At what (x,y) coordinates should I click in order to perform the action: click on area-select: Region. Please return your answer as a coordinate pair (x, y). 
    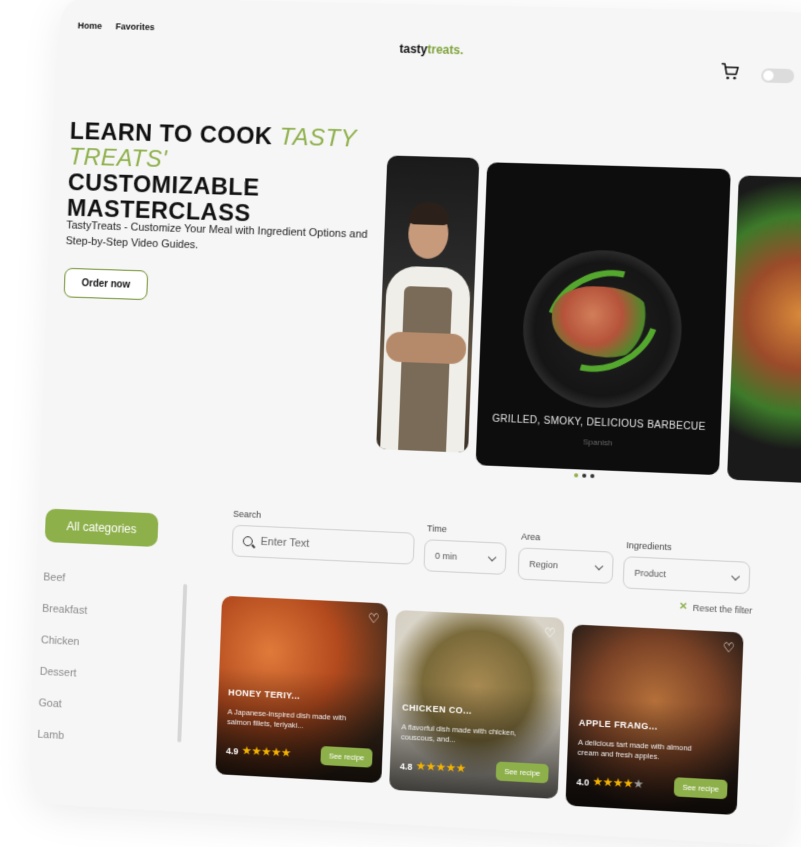
    Looking at the image, I should click on (565, 565).